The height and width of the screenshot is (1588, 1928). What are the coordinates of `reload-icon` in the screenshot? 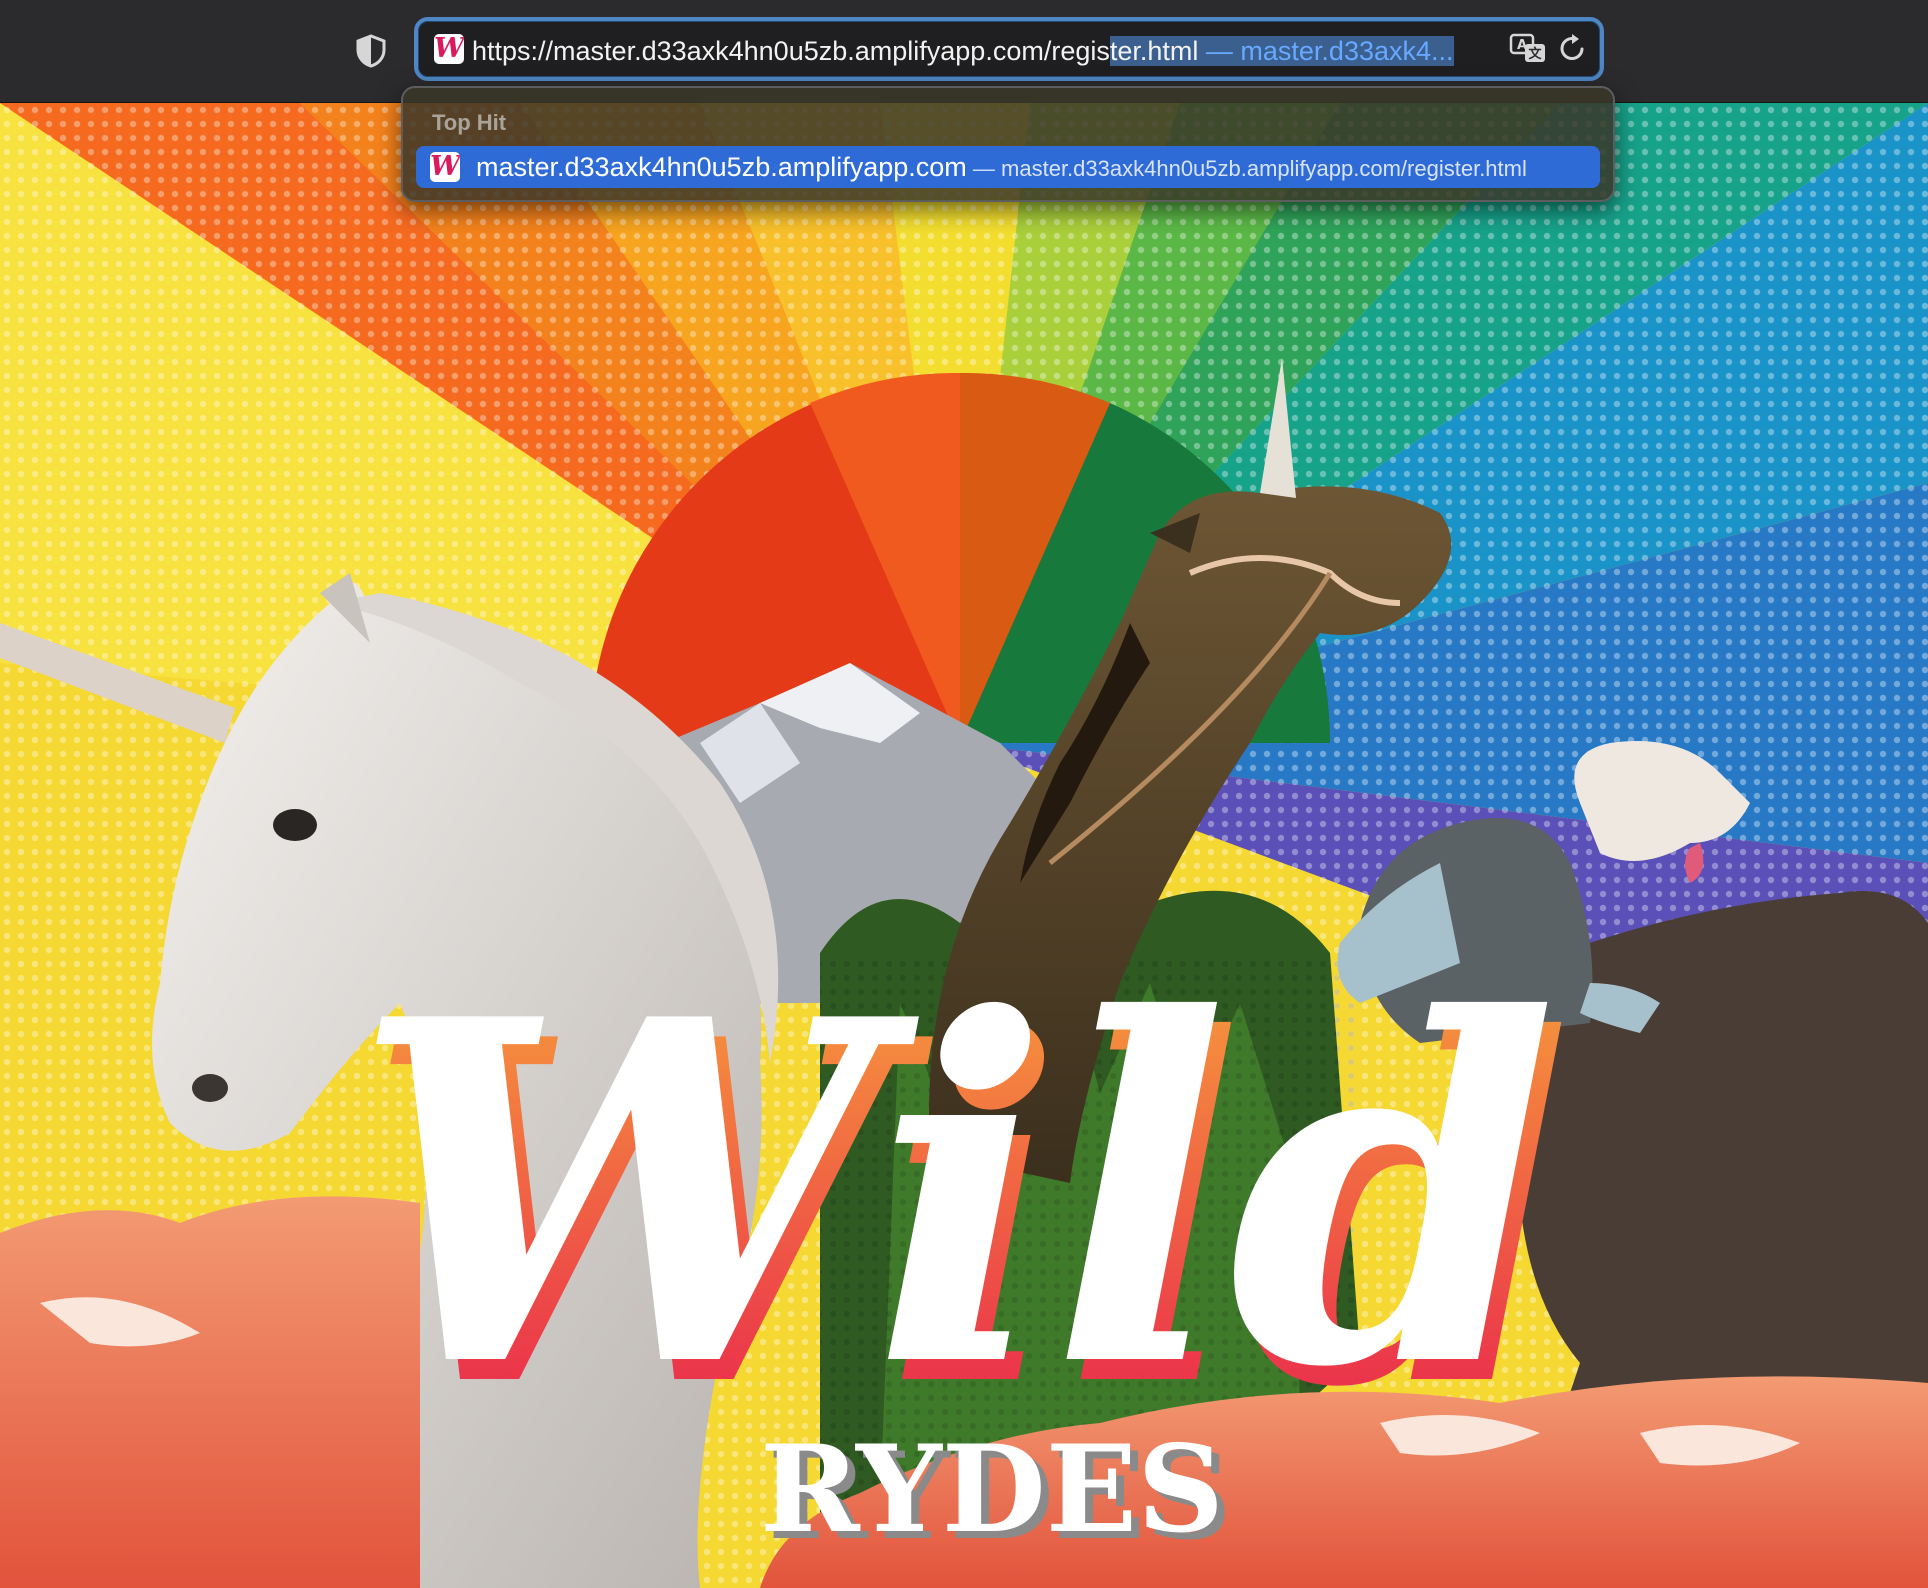 It's located at (1573, 48).